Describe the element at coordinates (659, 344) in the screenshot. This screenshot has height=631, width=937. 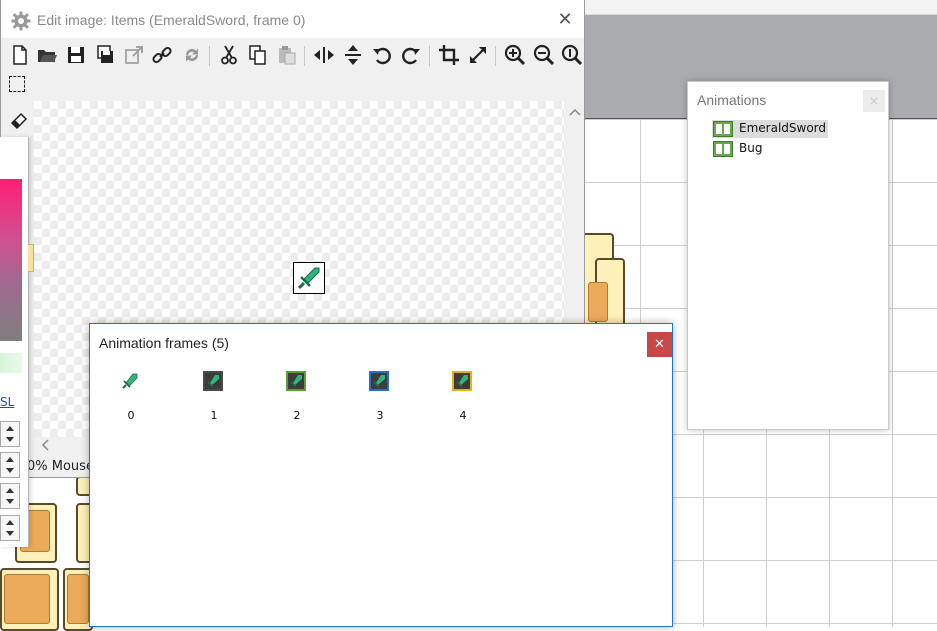
I see `close-dialog-button: ✕` at that location.